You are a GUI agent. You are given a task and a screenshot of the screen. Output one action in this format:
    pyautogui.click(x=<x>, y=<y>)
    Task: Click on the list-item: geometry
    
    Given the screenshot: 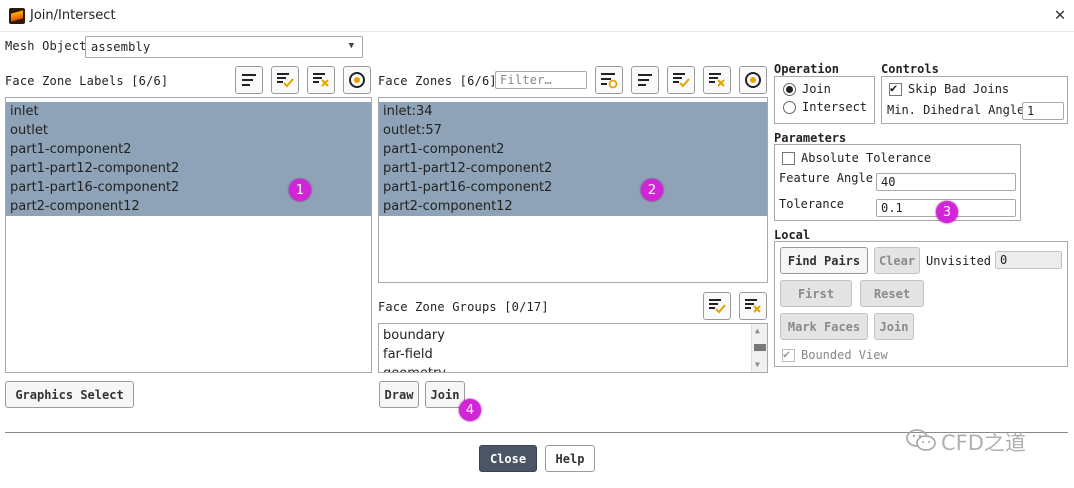 What is the action you would take?
    pyautogui.click(x=573, y=368)
    